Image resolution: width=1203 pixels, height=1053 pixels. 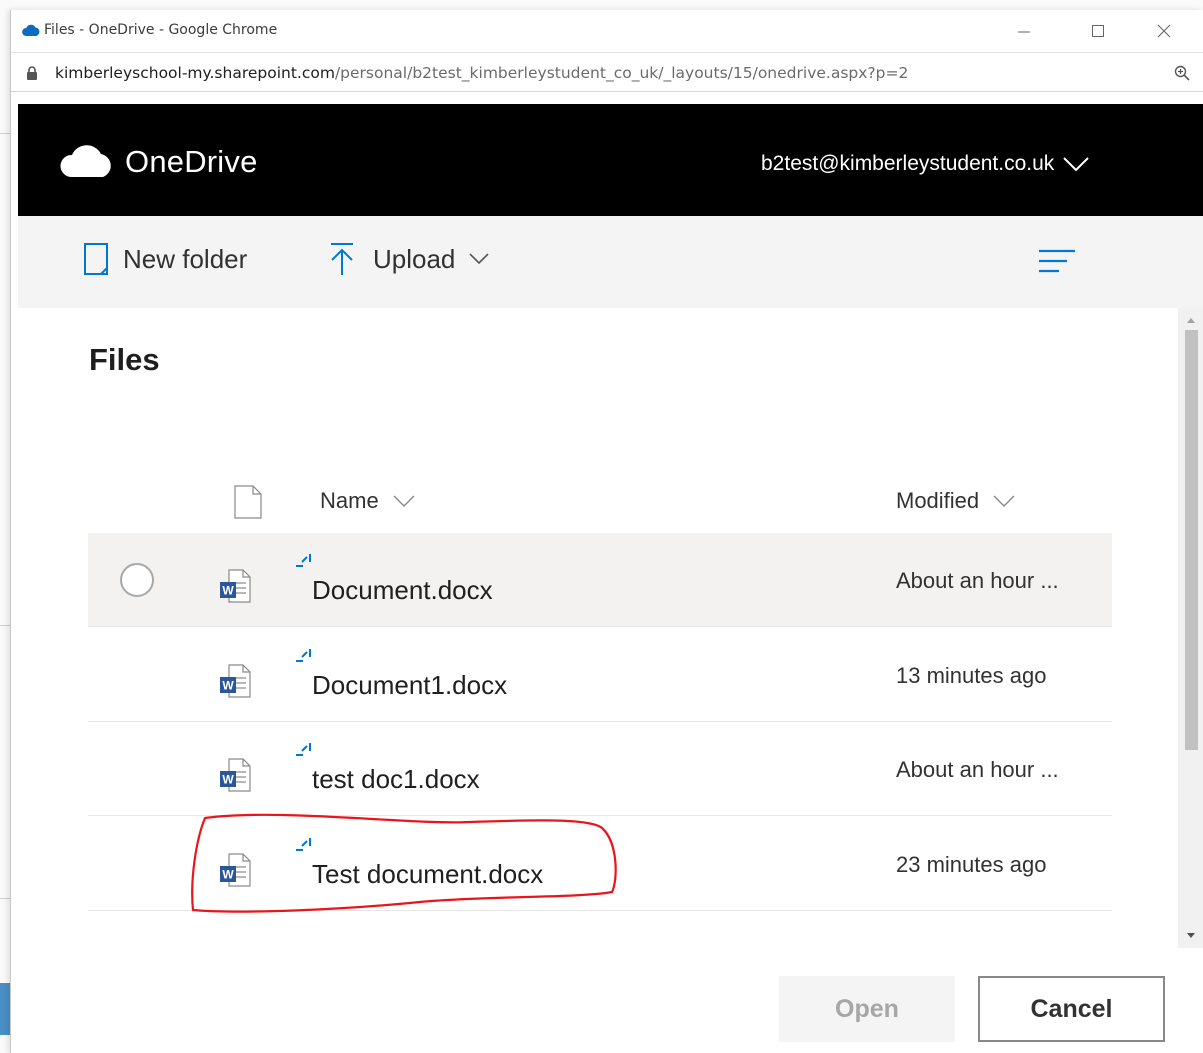 What do you see at coordinates (31, 32) in the screenshot?
I see `onedrive-cloud-icon` at bounding box center [31, 32].